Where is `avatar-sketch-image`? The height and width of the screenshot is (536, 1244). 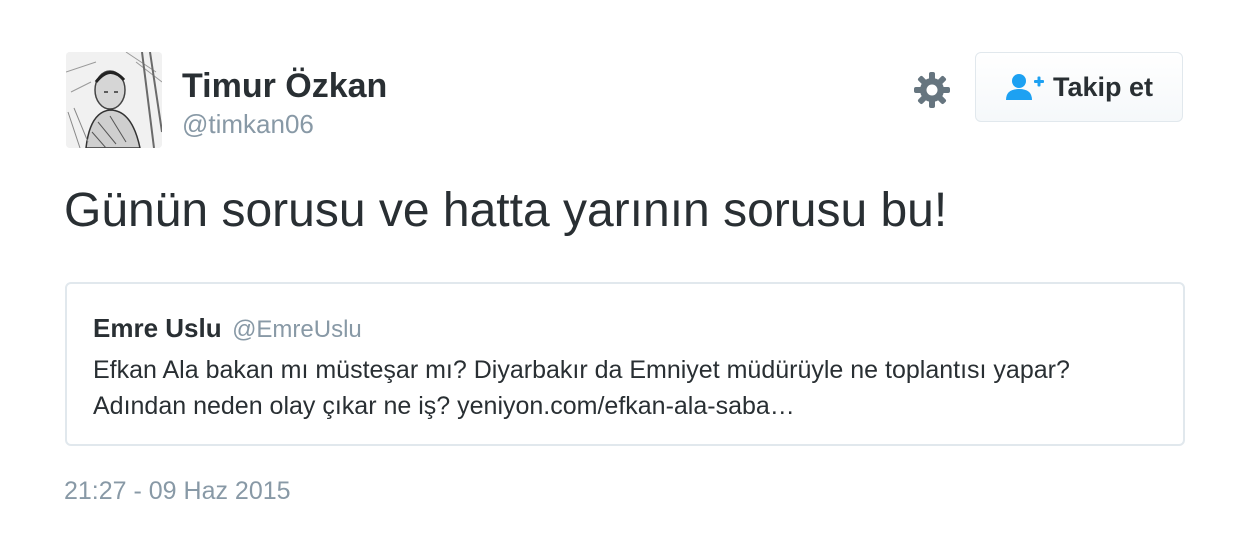
avatar-sketch-image is located at coordinates (114, 100).